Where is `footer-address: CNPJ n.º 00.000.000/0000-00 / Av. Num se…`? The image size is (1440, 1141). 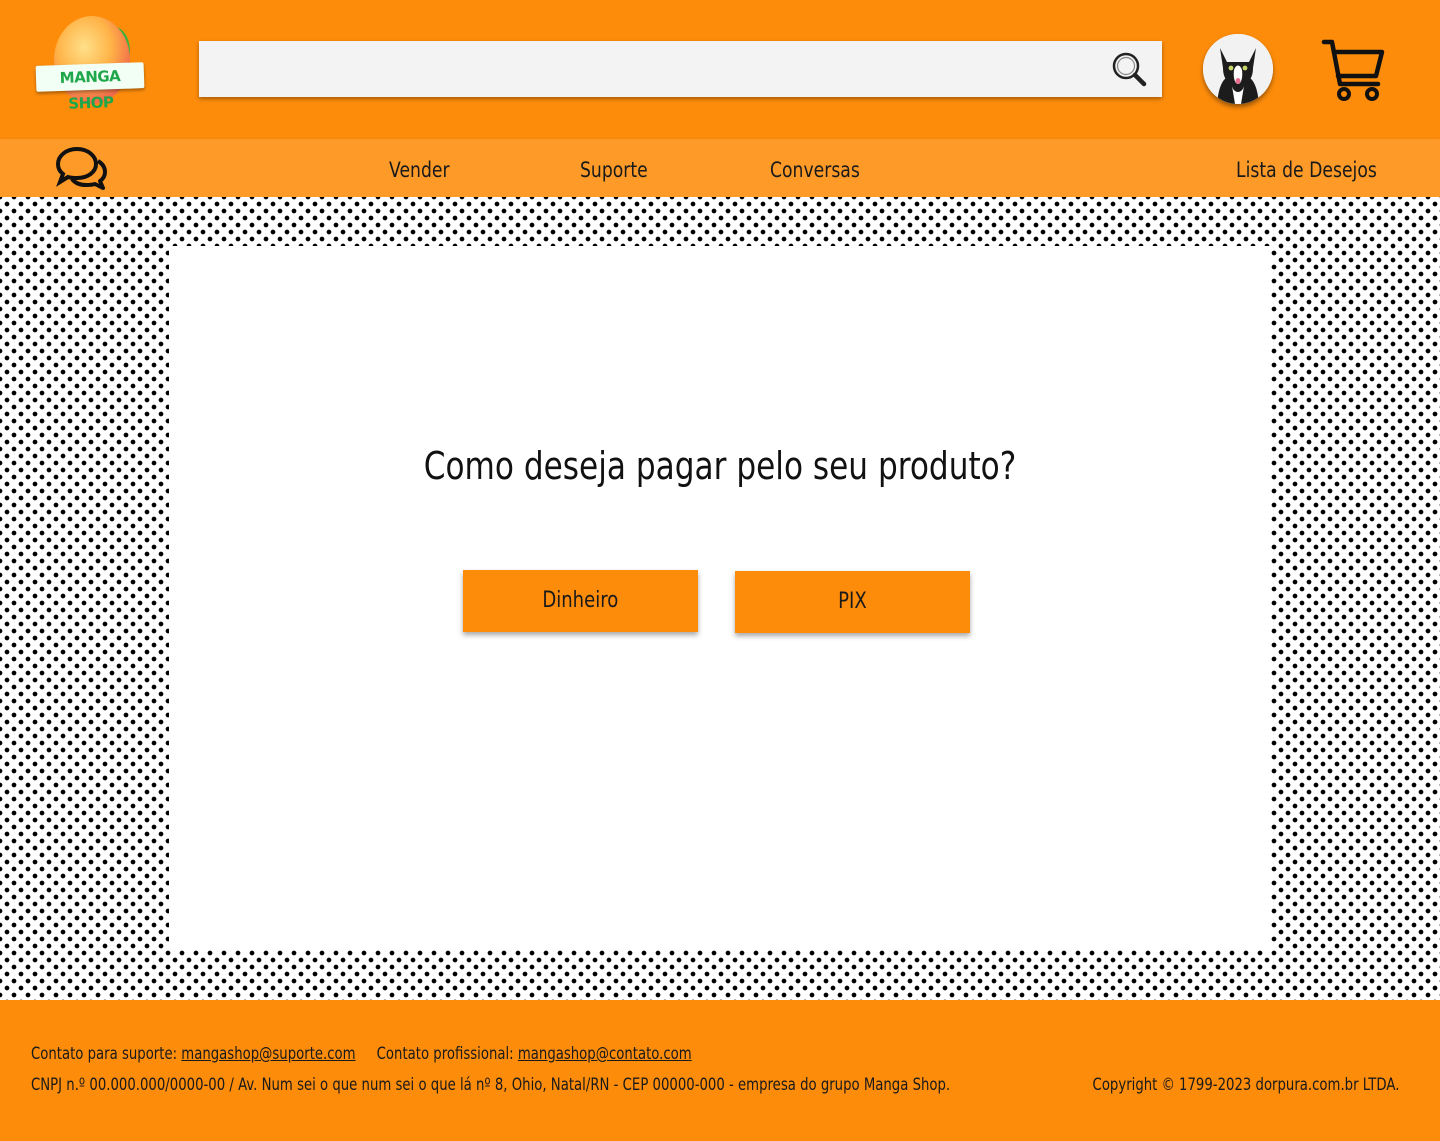 footer-address: CNPJ n.º 00.000.000/0000-00 / Av. Num se… is located at coordinates (491, 1085).